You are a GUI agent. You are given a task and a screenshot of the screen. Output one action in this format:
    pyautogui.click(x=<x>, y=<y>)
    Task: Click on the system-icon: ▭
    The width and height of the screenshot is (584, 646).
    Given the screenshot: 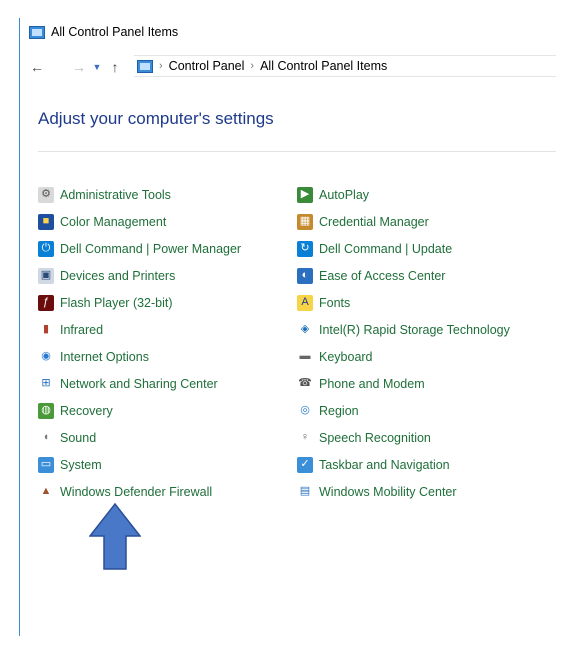 What is the action you would take?
    pyautogui.click(x=46, y=464)
    